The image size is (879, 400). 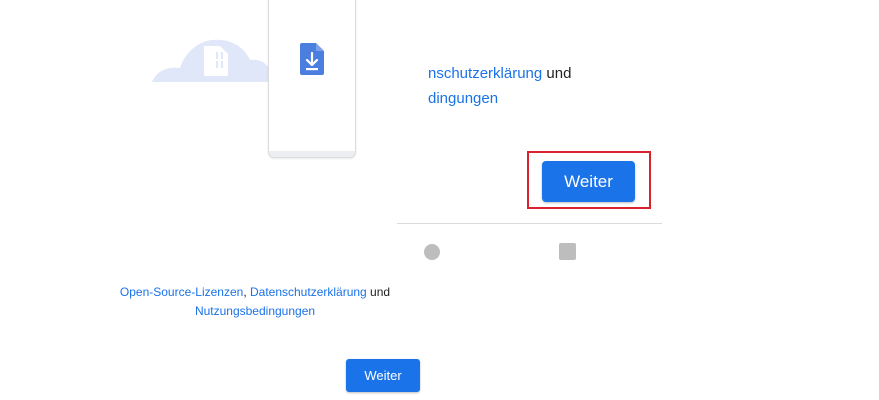 What do you see at coordinates (378, 292) in the screenshot?
I see `legal-and: und` at bounding box center [378, 292].